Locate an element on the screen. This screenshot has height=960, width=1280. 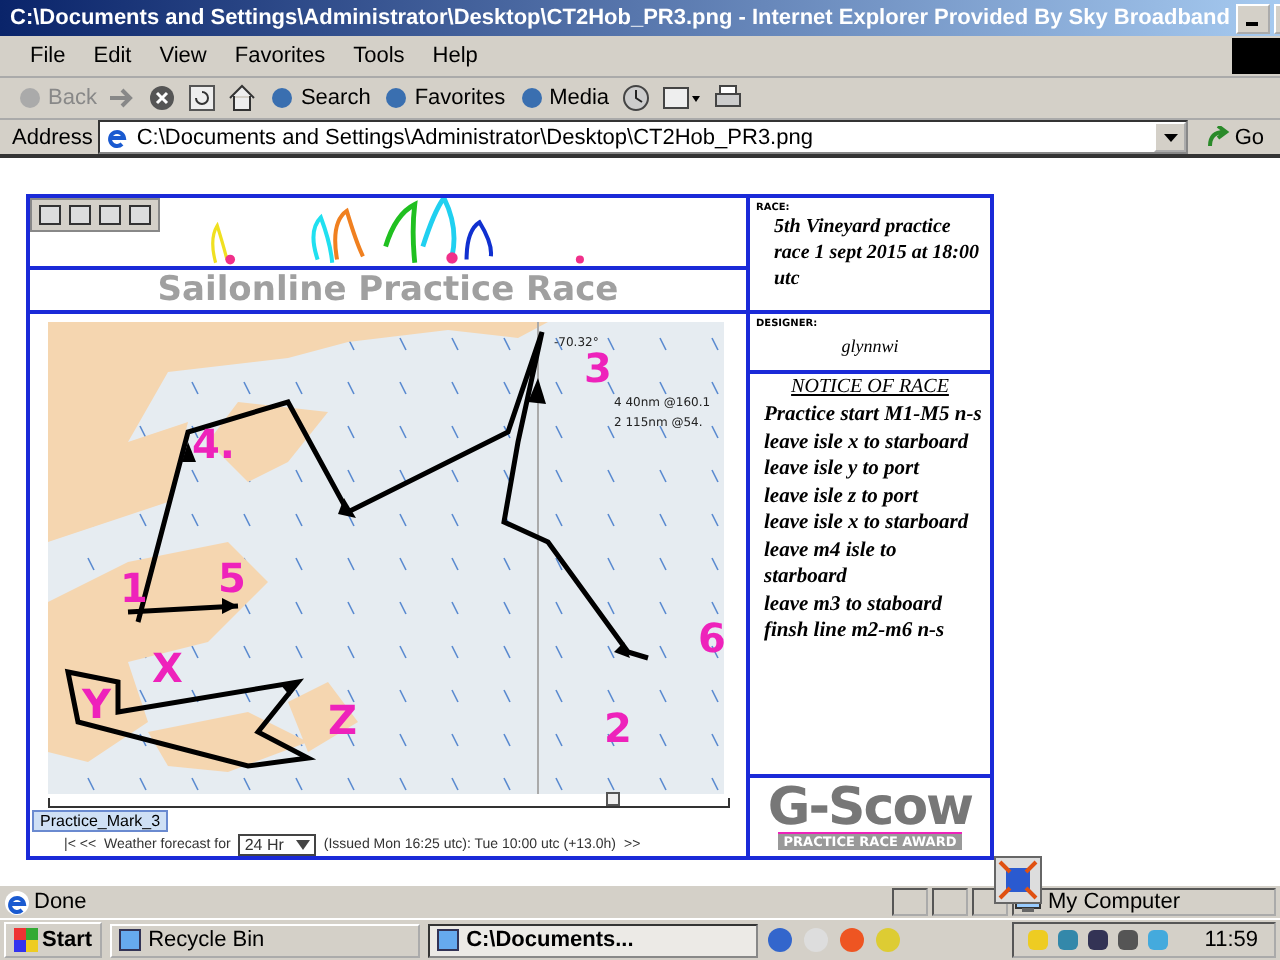
notice-line: leave isle y to port is located at coordinates (842, 469).